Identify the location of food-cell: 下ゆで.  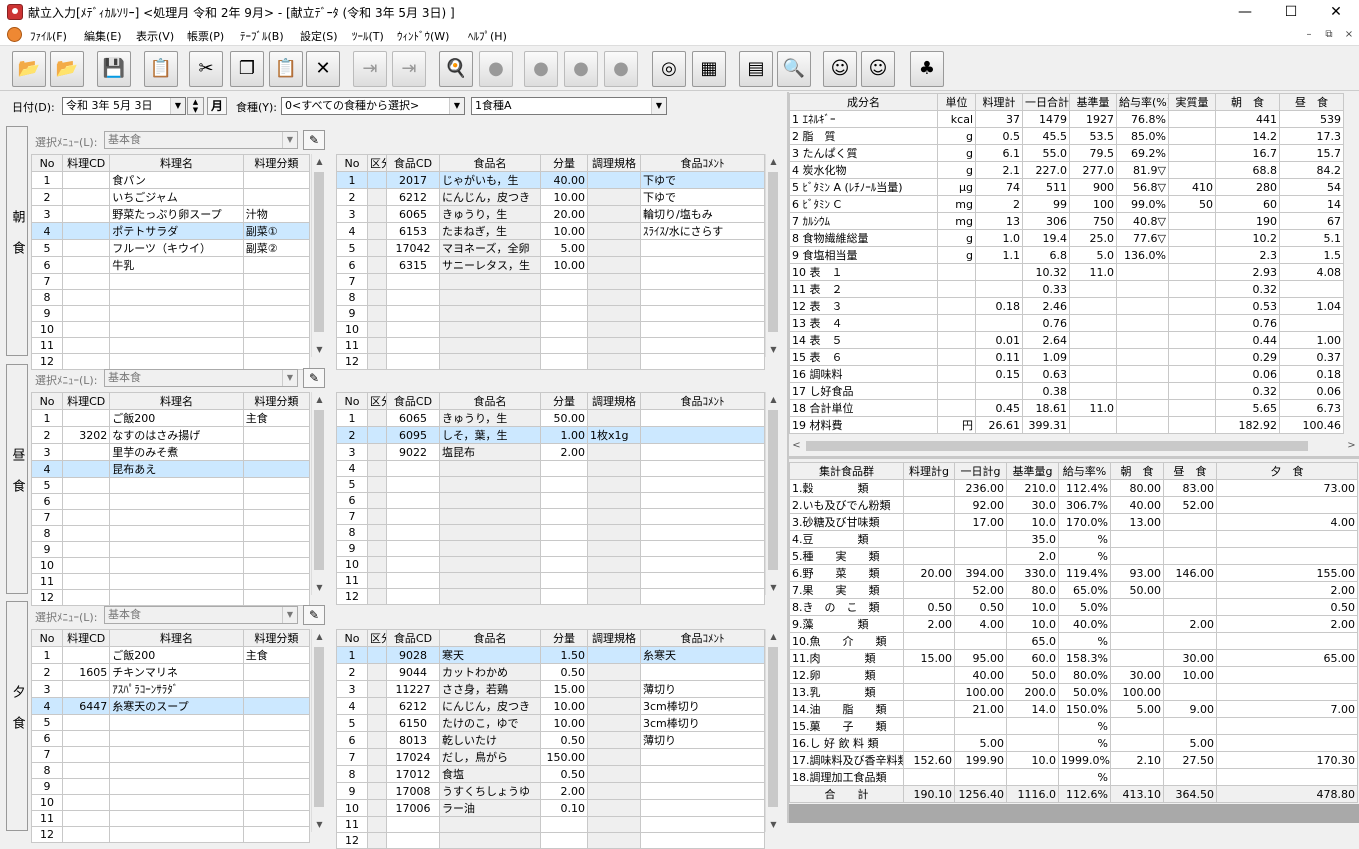
(702, 180).